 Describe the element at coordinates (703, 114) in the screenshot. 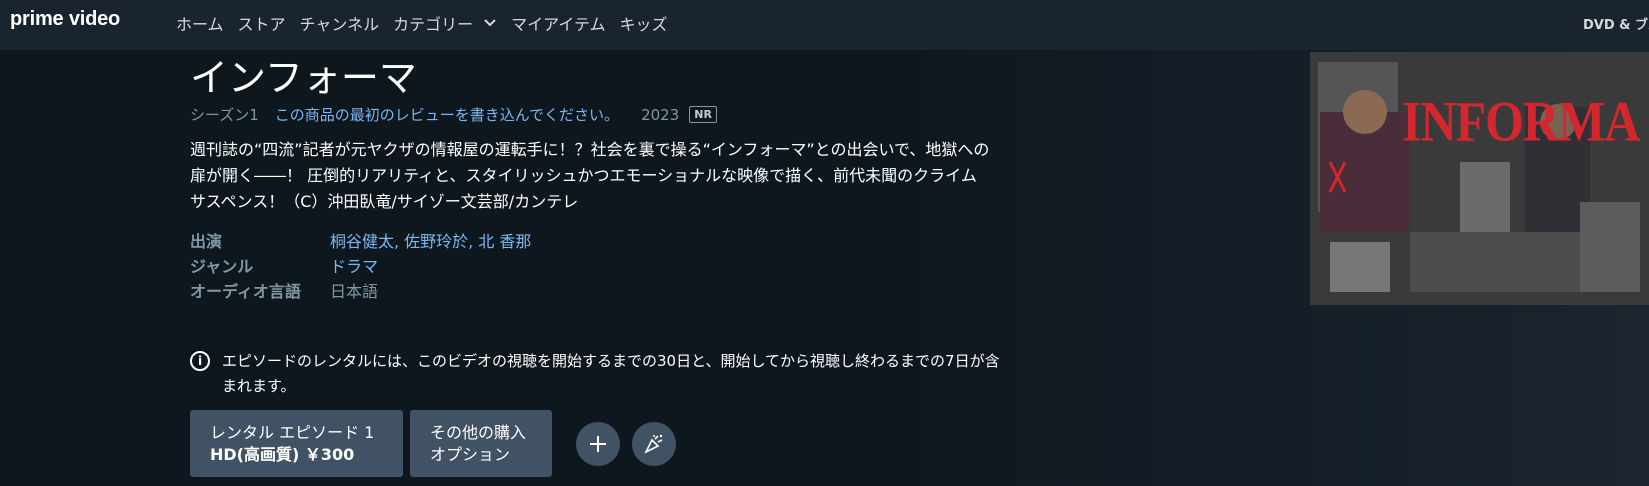

I see `maturity-rating-badge: NR` at that location.